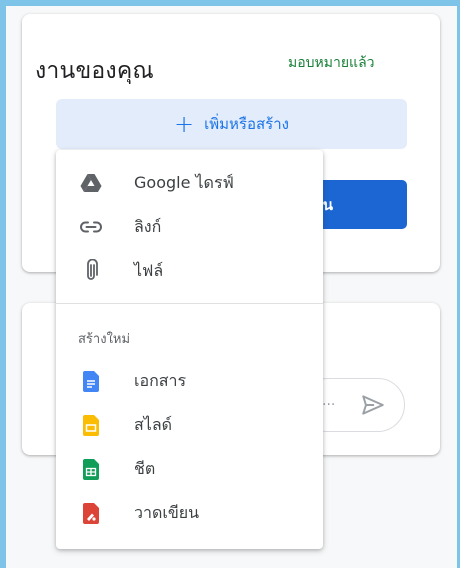 This screenshot has width=460, height=568. Describe the element at coordinates (189, 381) in the screenshot. I see `menu-item-docs: เอกสาร` at that location.